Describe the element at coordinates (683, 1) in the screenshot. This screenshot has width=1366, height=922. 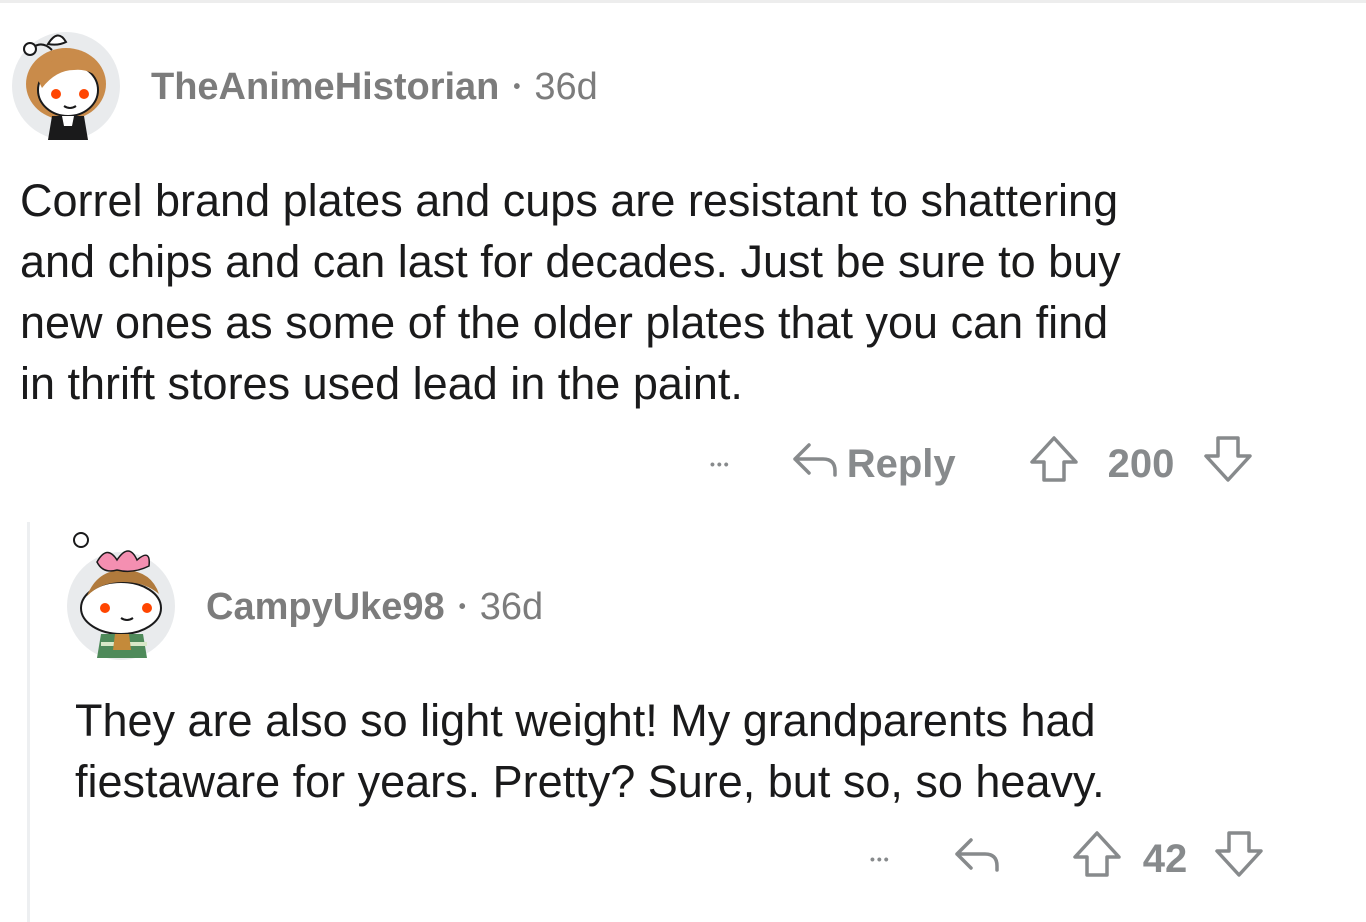
I see `top-divider` at that location.